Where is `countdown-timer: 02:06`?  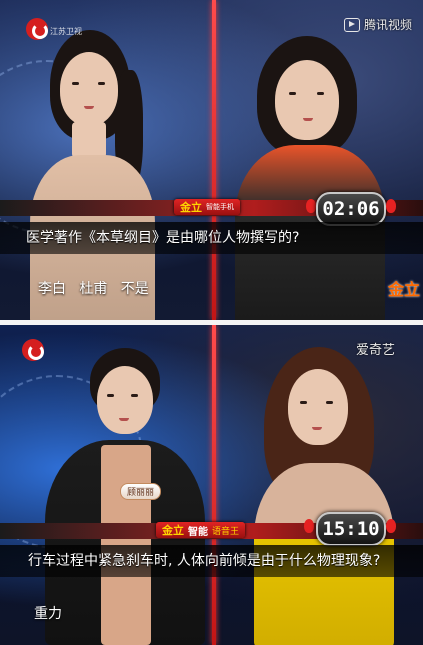
countdown-timer: 02:06 is located at coordinates (351, 209).